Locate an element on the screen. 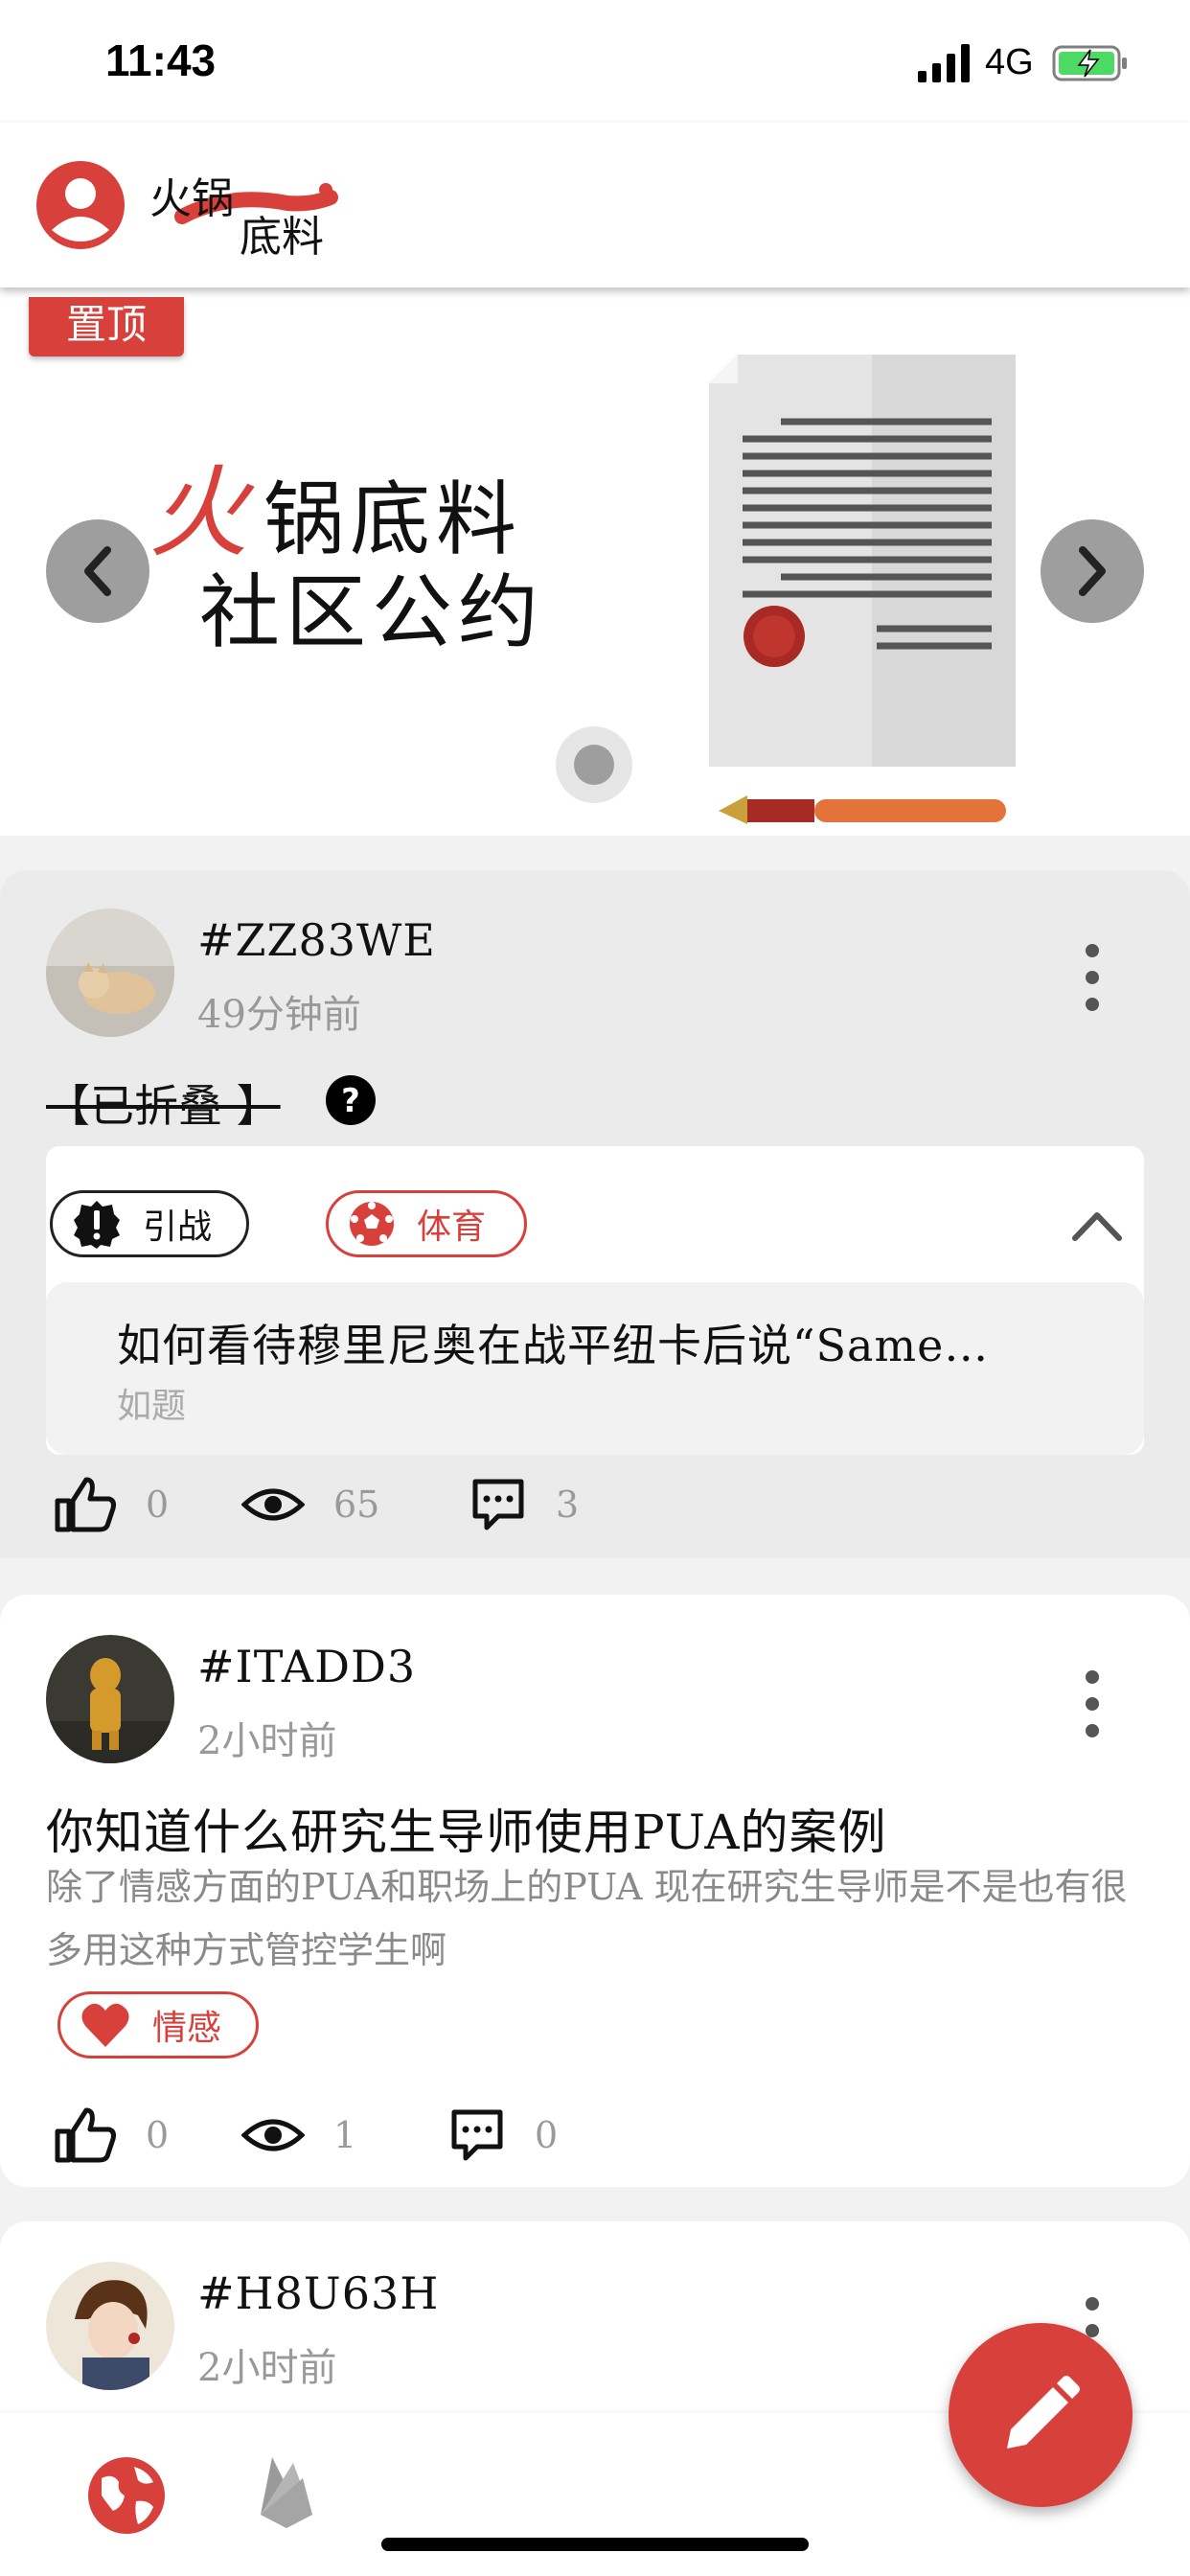 Image resolution: width=1190 pixels, height=2576 pixels. comment-count: 3 is located at coordinates (568, 1505).